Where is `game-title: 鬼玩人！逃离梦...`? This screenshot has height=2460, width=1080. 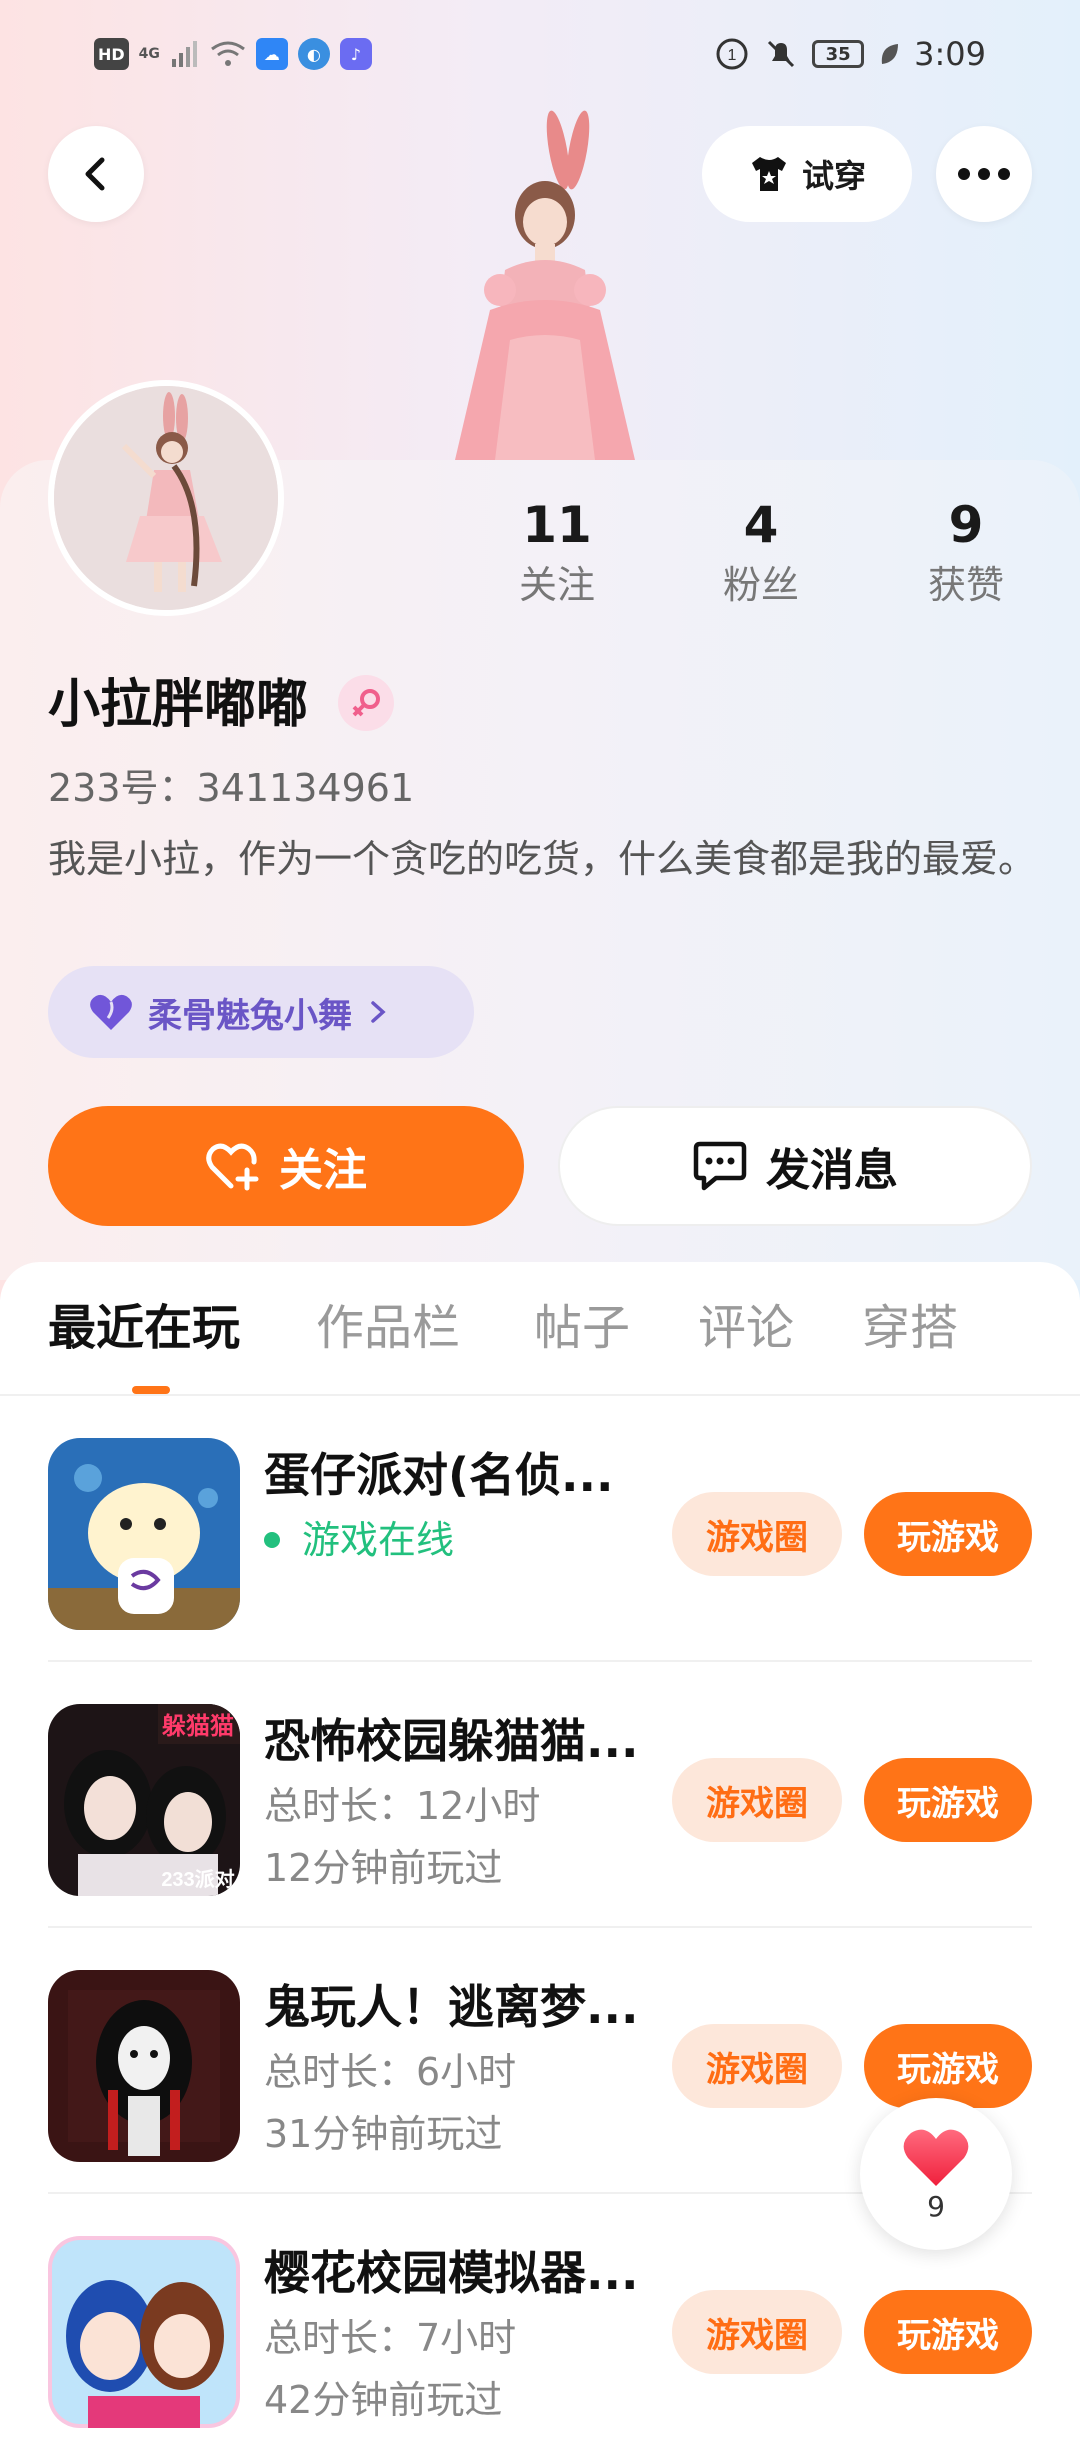
game-title: 鬼玩人！逃离梦... is located at coordinates (451, 2007).